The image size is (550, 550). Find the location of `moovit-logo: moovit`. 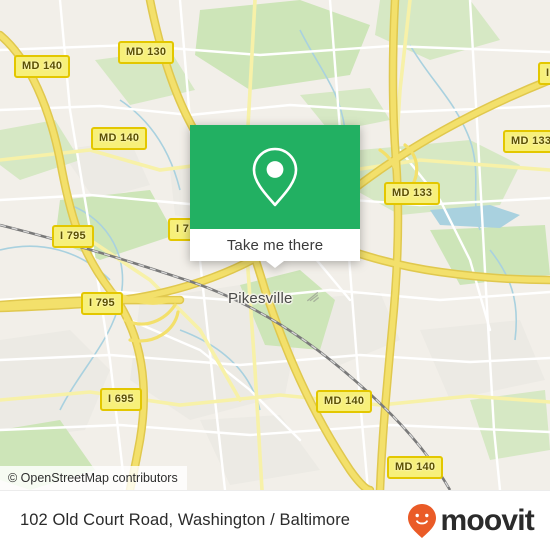

moovit-logo: moovit is located at coordinates (471, 521).